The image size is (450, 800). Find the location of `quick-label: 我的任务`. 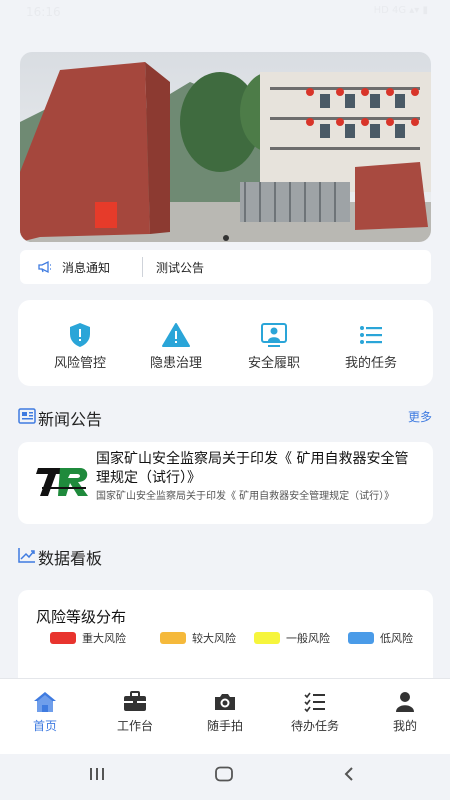

quick-label: 我的任务 is located at coordinates (370, 363).